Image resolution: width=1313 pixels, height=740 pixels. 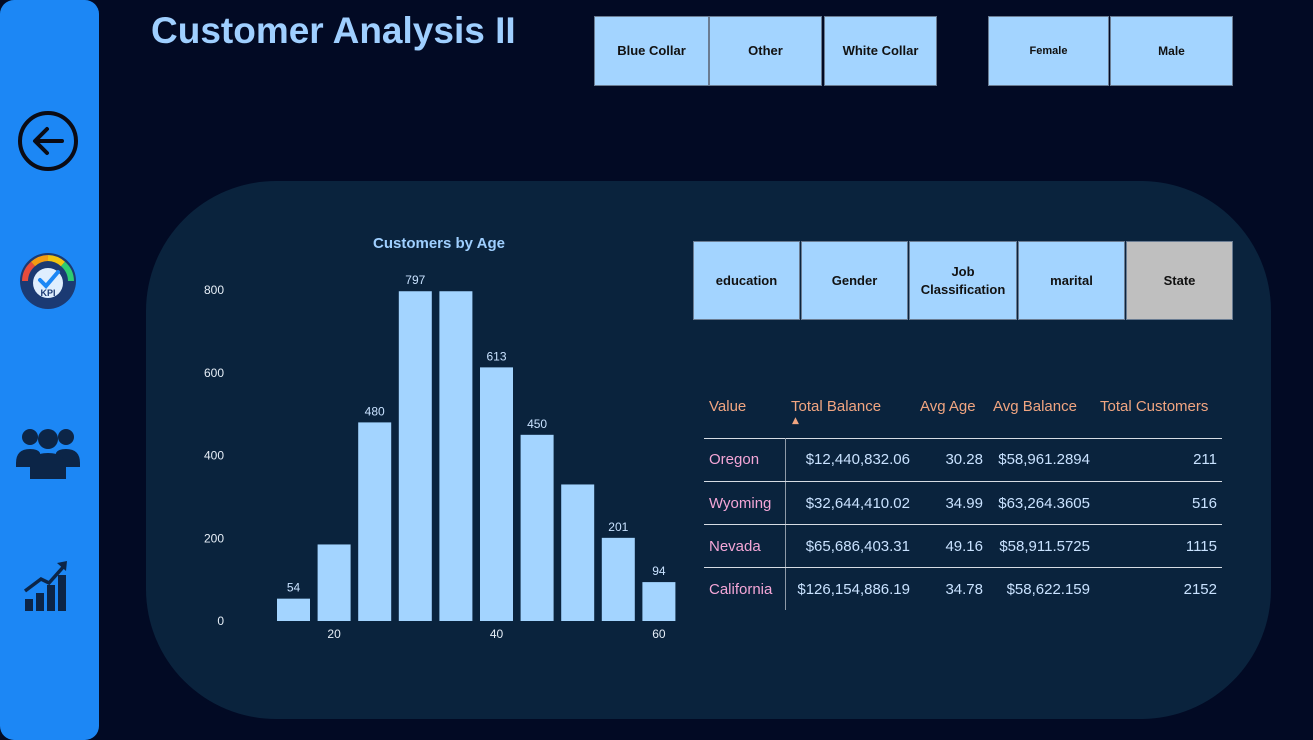 I want to click on table-header-divider, so click(x=963, y=438).